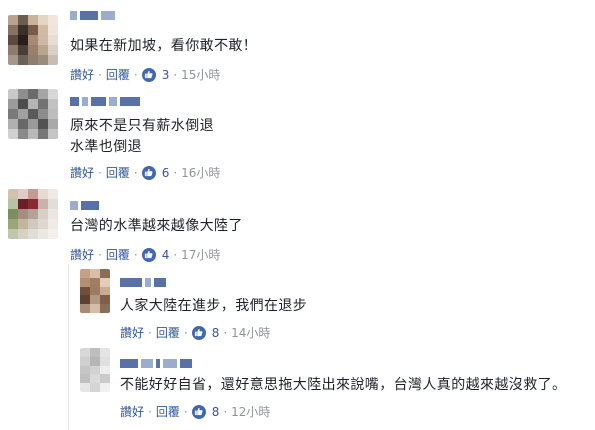  Describe the element at coordinates (200, 74) in the screenshot. I see `timestamp: 15小時` at that location.